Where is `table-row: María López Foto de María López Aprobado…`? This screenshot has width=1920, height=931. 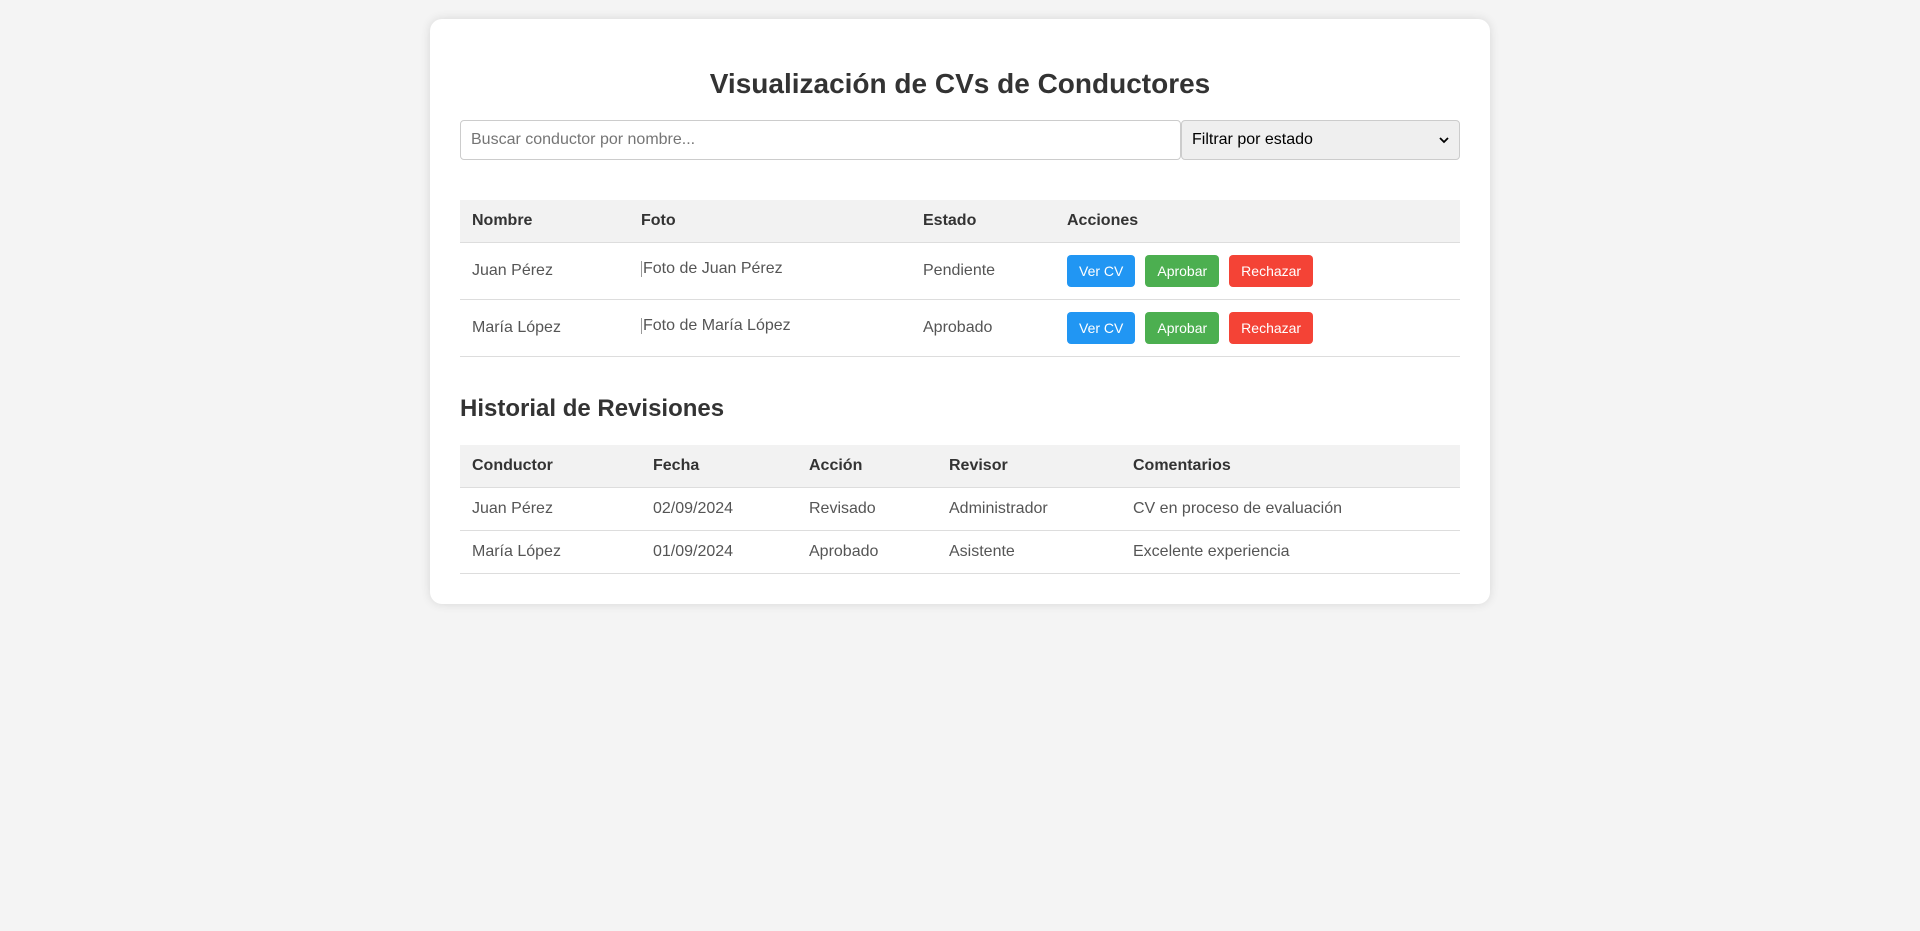
table-row: María López Foto de María López Aprobado… is located at coordinates (960, 328).